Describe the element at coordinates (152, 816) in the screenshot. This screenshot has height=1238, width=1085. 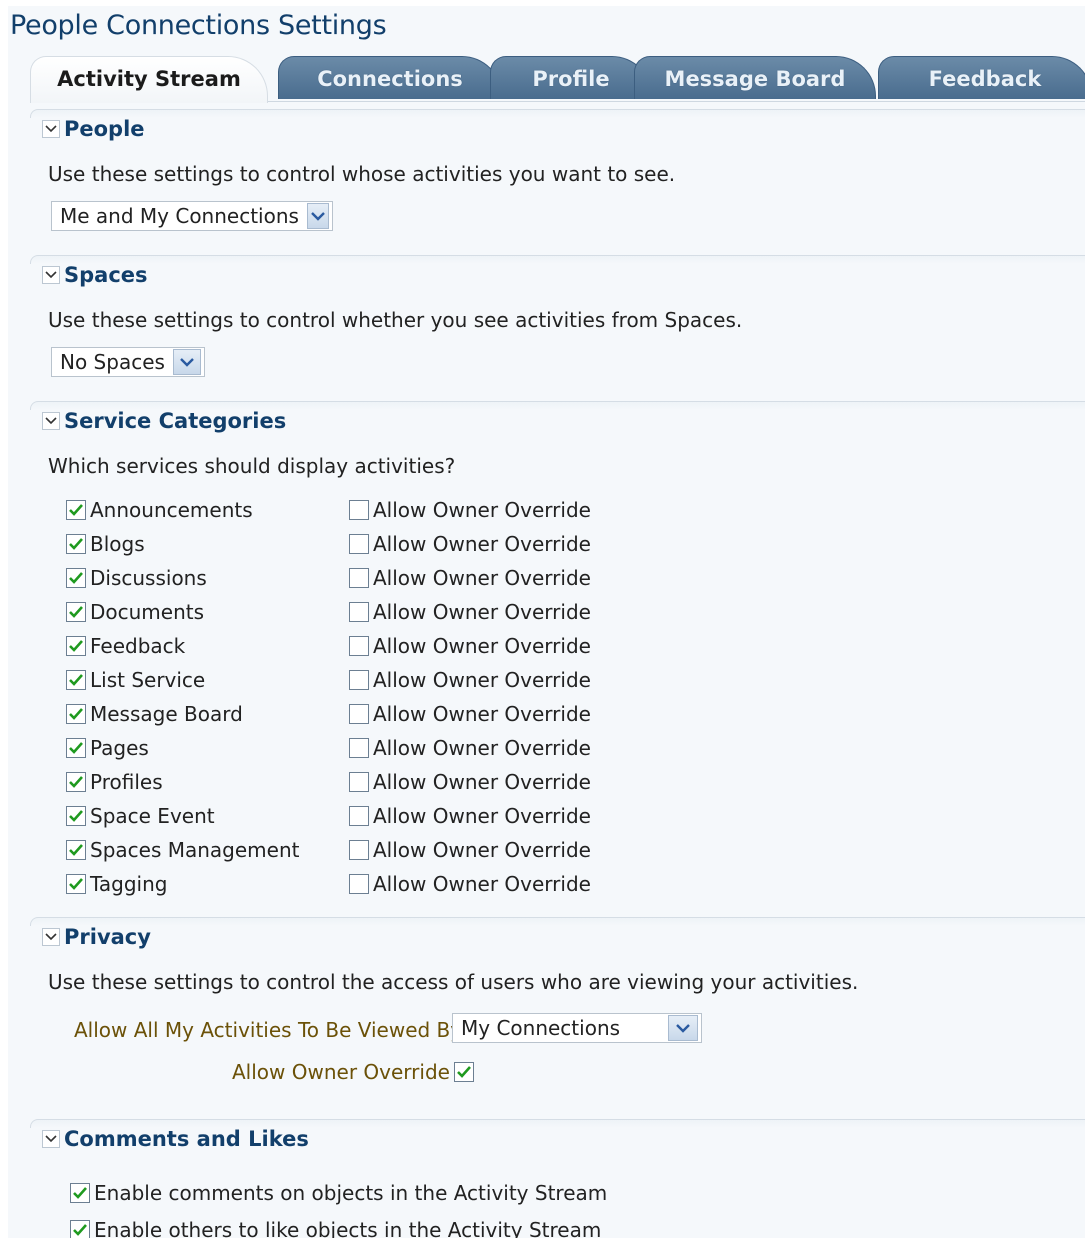
I see `service-label: Space Event` at that location.